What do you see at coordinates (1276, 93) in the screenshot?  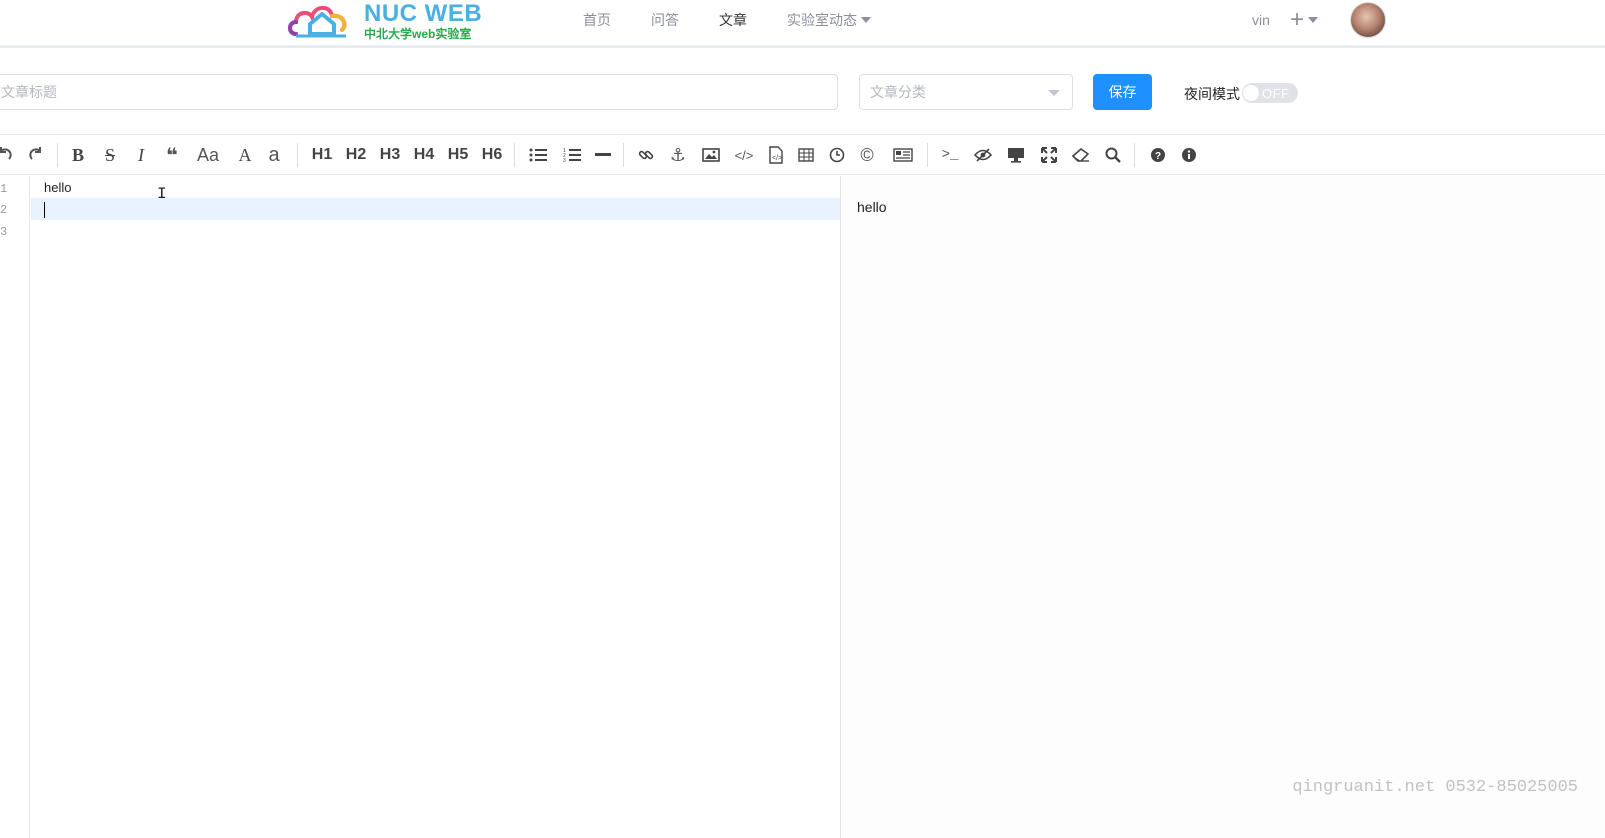 I see `toggle-state-text: OFF` at bounding box center [1276, 93].